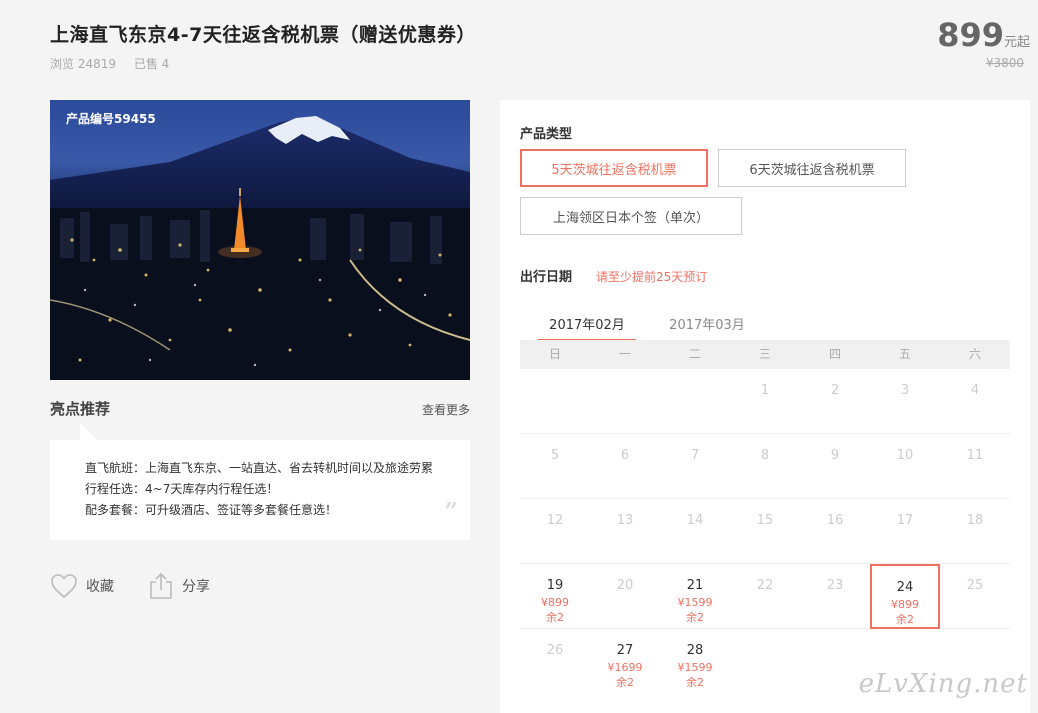 Image resolution: width=1038 pixels, height=713 pixels. What do you see at coordinates (555, 455) in the screenshot?
I see `day-number: 5` at bounding box center [555, 455].